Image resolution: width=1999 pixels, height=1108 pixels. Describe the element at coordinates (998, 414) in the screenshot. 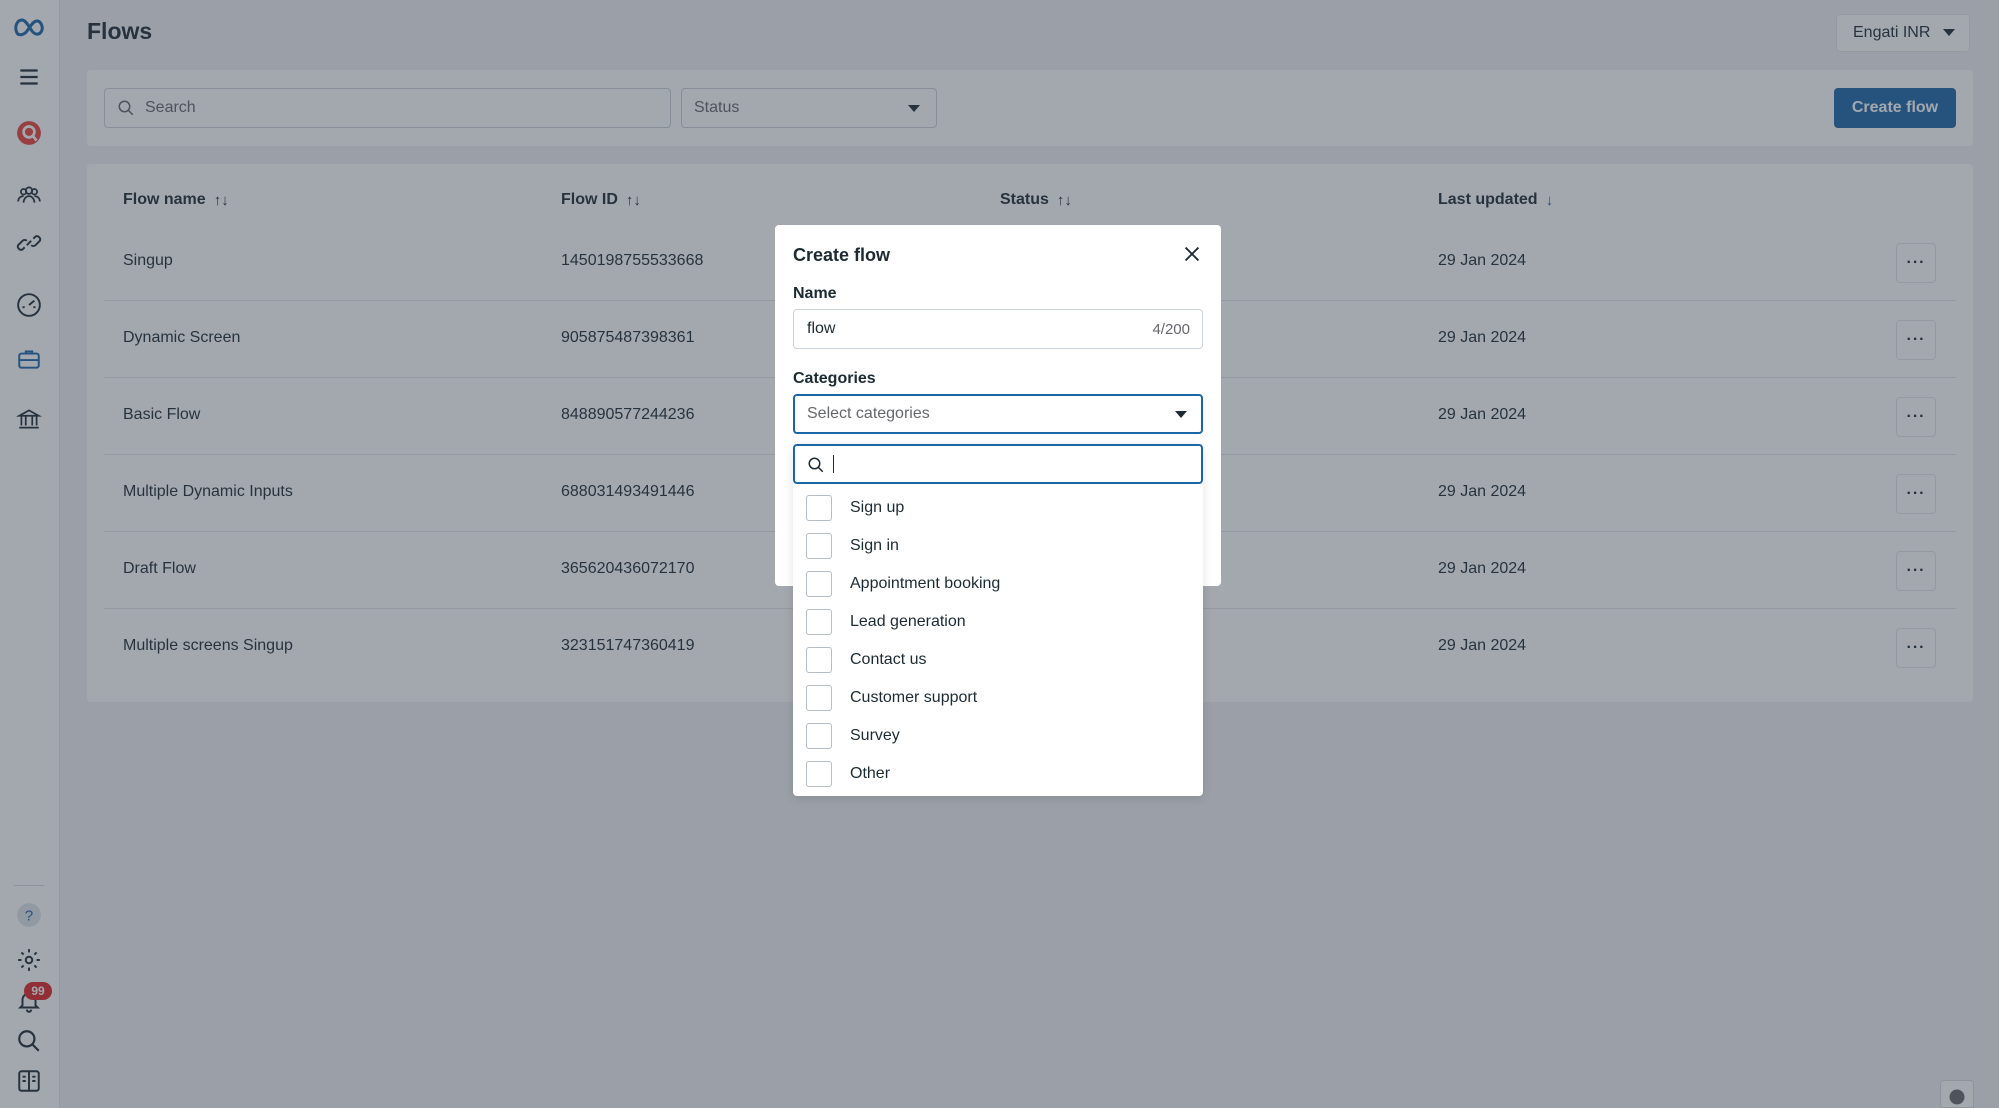

I see `categories-select: Select categories` at that location.